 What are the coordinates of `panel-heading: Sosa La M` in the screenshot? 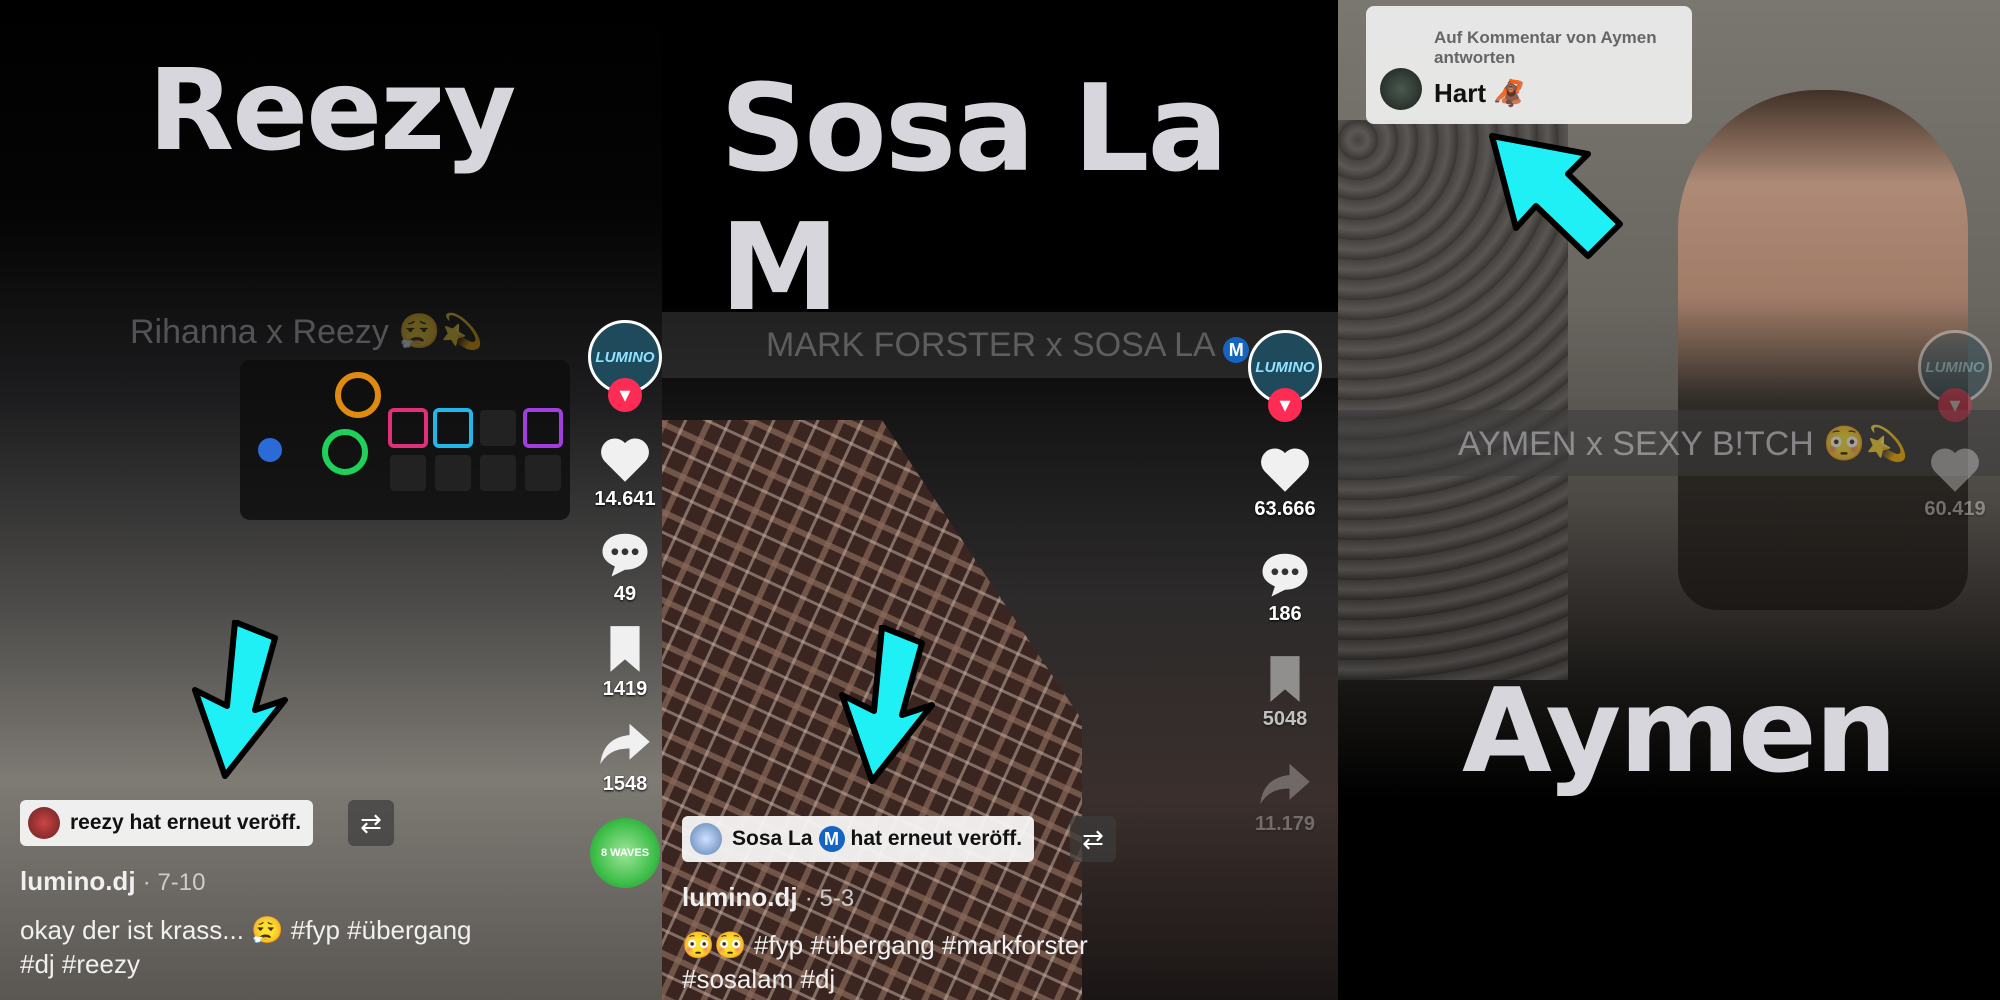 It's located at (974, 199).